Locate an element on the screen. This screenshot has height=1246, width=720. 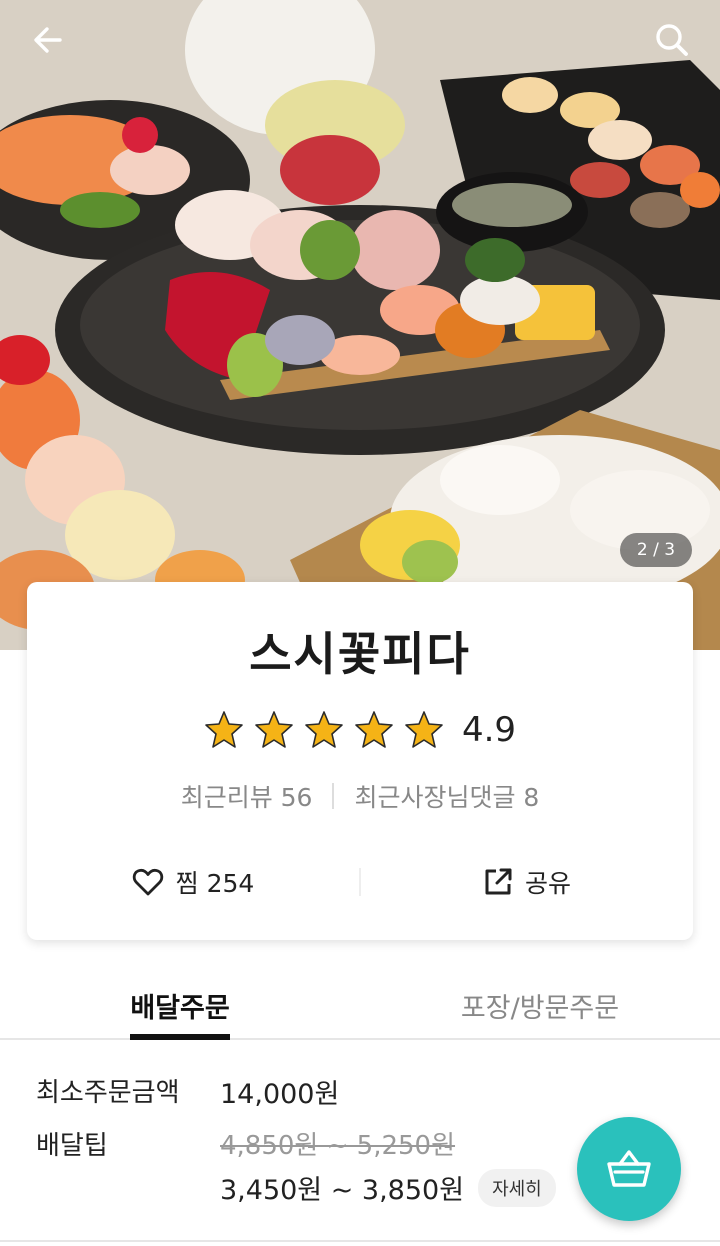
share-icon is located at coordinates (498, 881).